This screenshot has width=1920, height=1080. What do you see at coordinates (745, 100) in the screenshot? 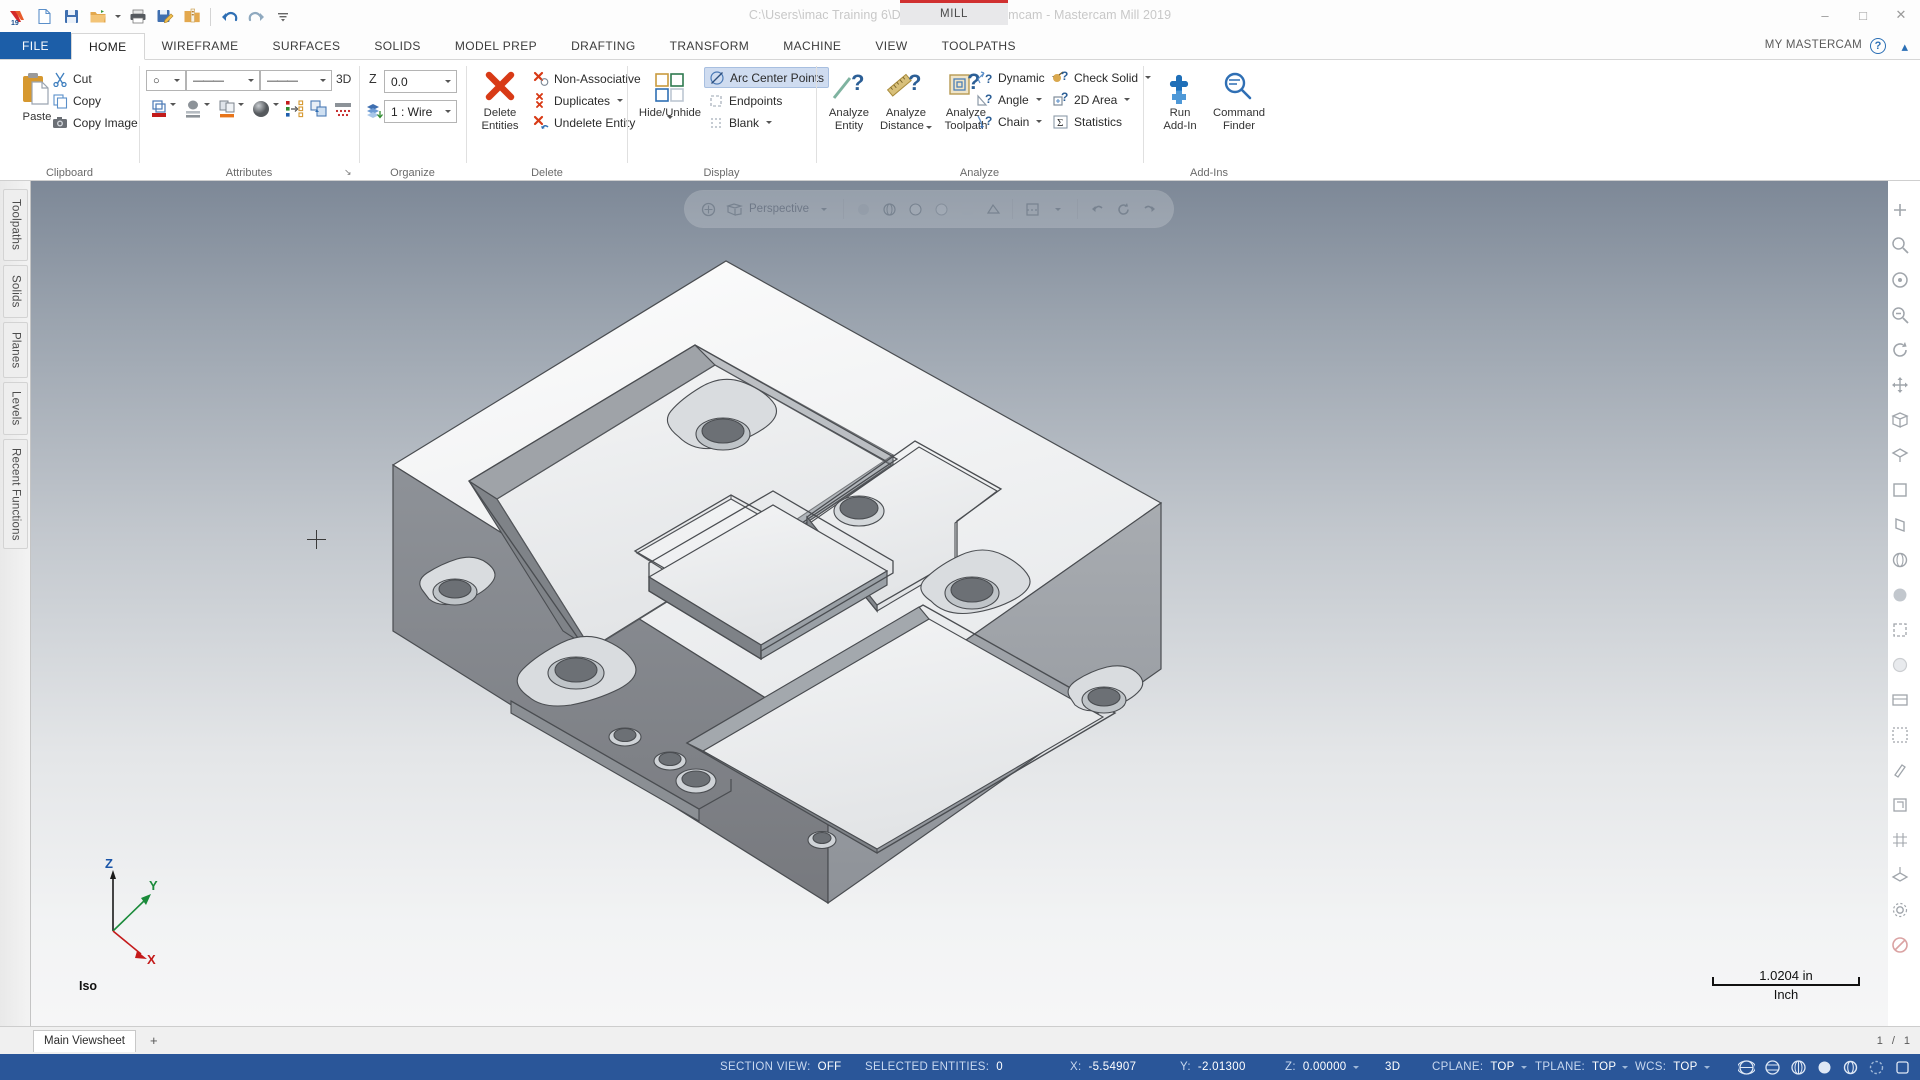
I see `endpoints-toggle: Endpoints` at bounding box center [745, 100].